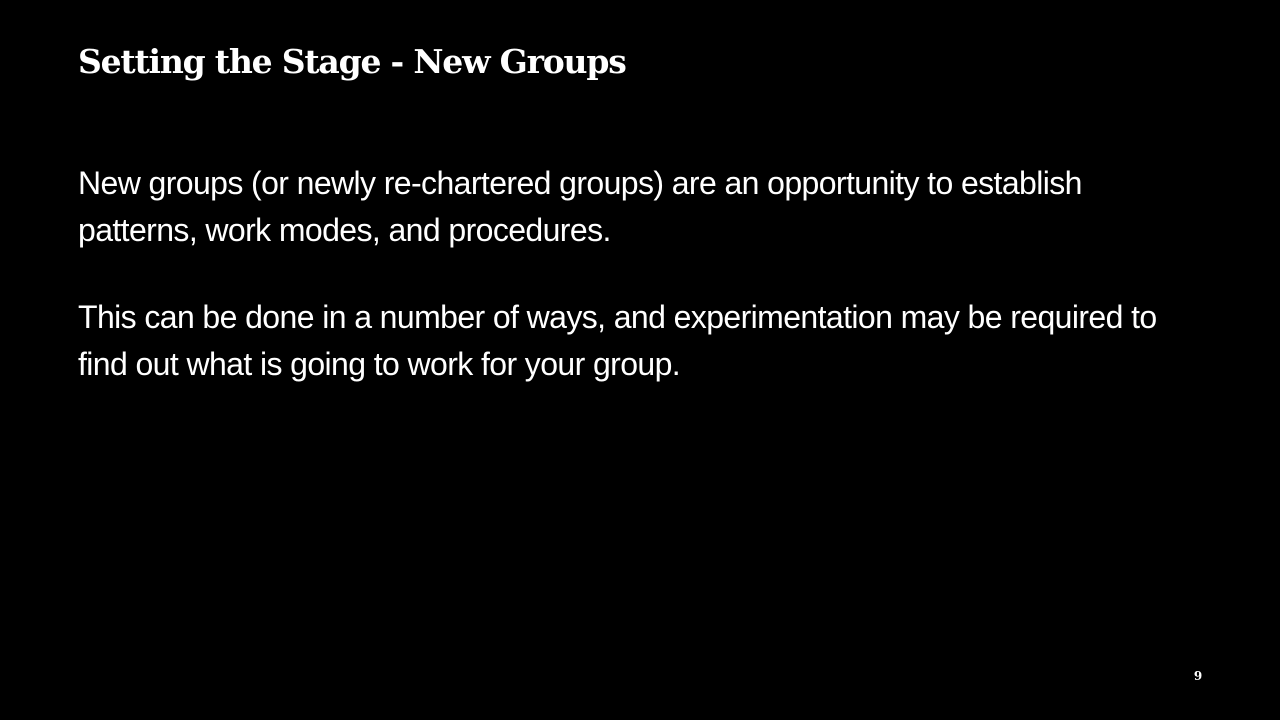  Describe the element at coordinates (352, 61) in the screenshot. I see `slide-title: Setting the Stage - New Groups` at that location.